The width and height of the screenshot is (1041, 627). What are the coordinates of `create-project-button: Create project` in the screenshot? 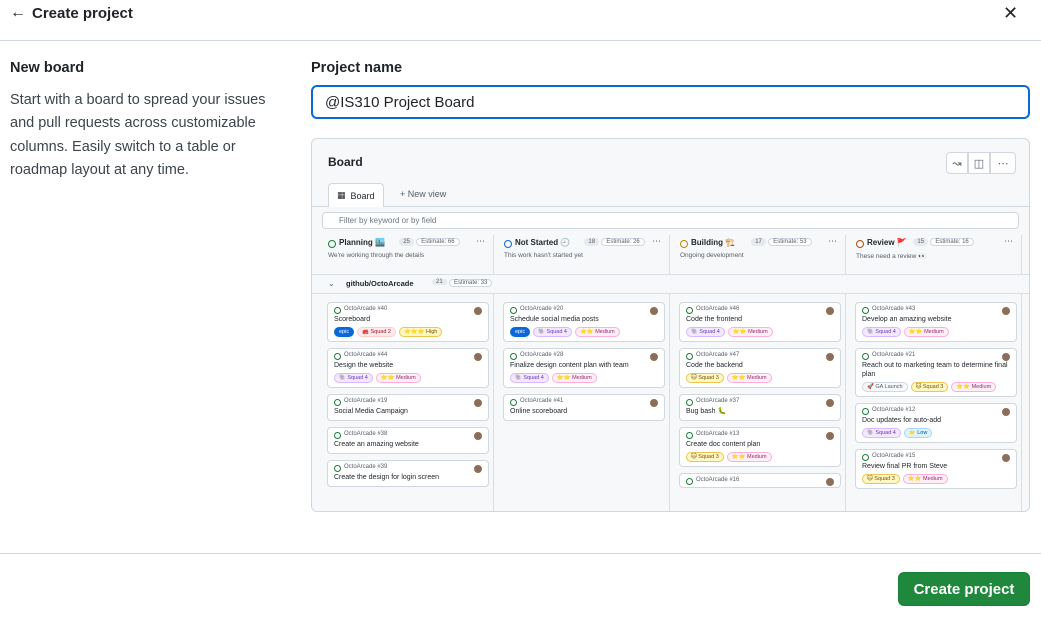 It's located at (964, 589).